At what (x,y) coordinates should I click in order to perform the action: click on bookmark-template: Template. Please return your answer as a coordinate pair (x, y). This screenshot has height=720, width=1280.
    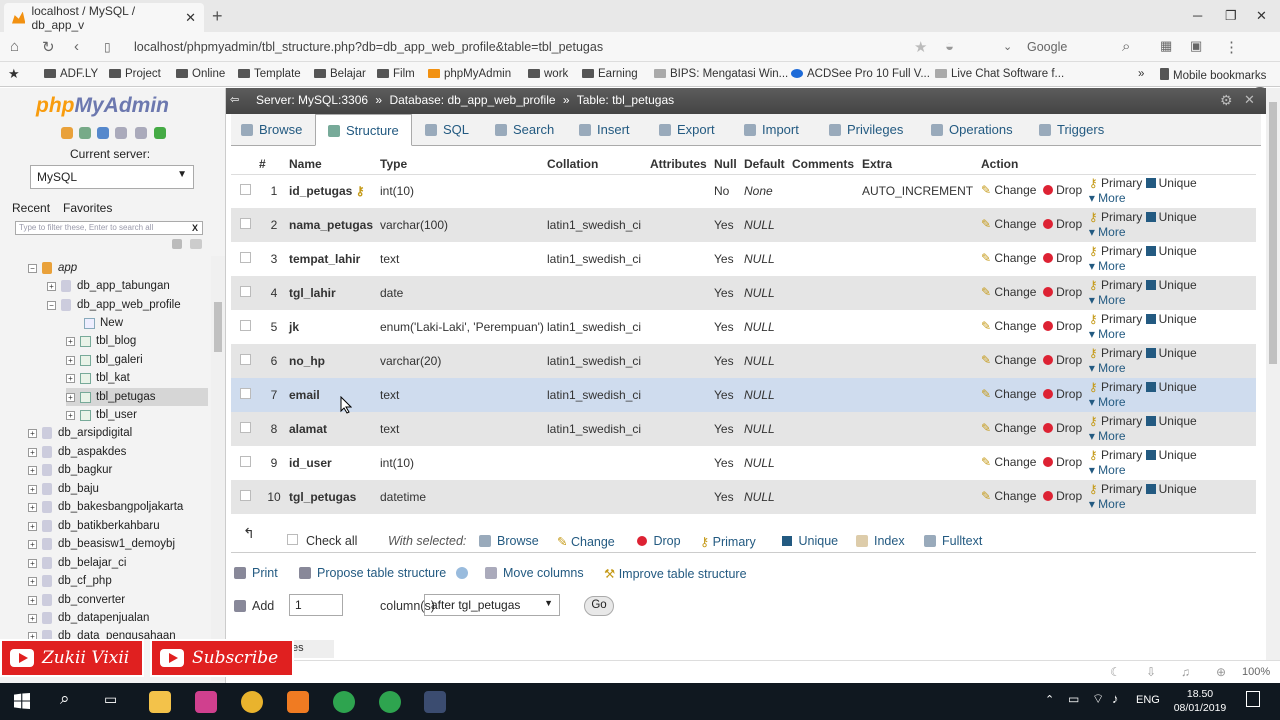
    Looking at the image, I should click on (269, 74).